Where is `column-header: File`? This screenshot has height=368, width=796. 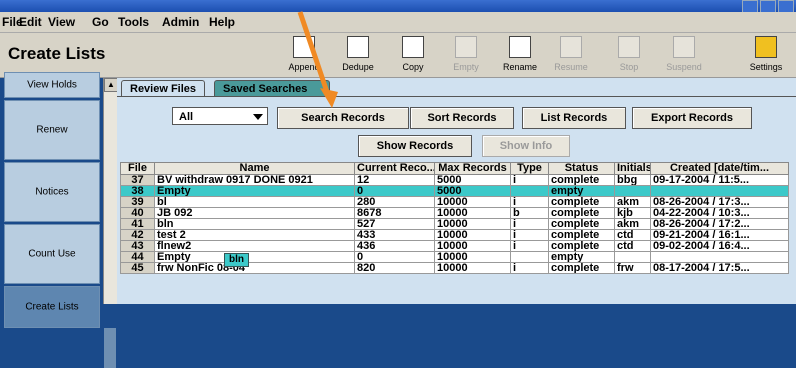
column-header: File is located at coordinates (137, 168).